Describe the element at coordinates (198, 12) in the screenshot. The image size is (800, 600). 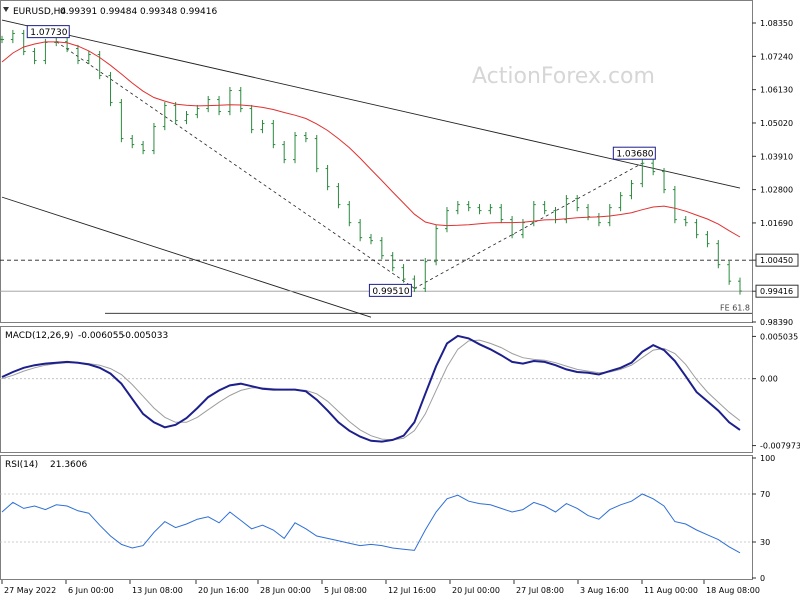
I see `price-close: 0.99416` at that location.